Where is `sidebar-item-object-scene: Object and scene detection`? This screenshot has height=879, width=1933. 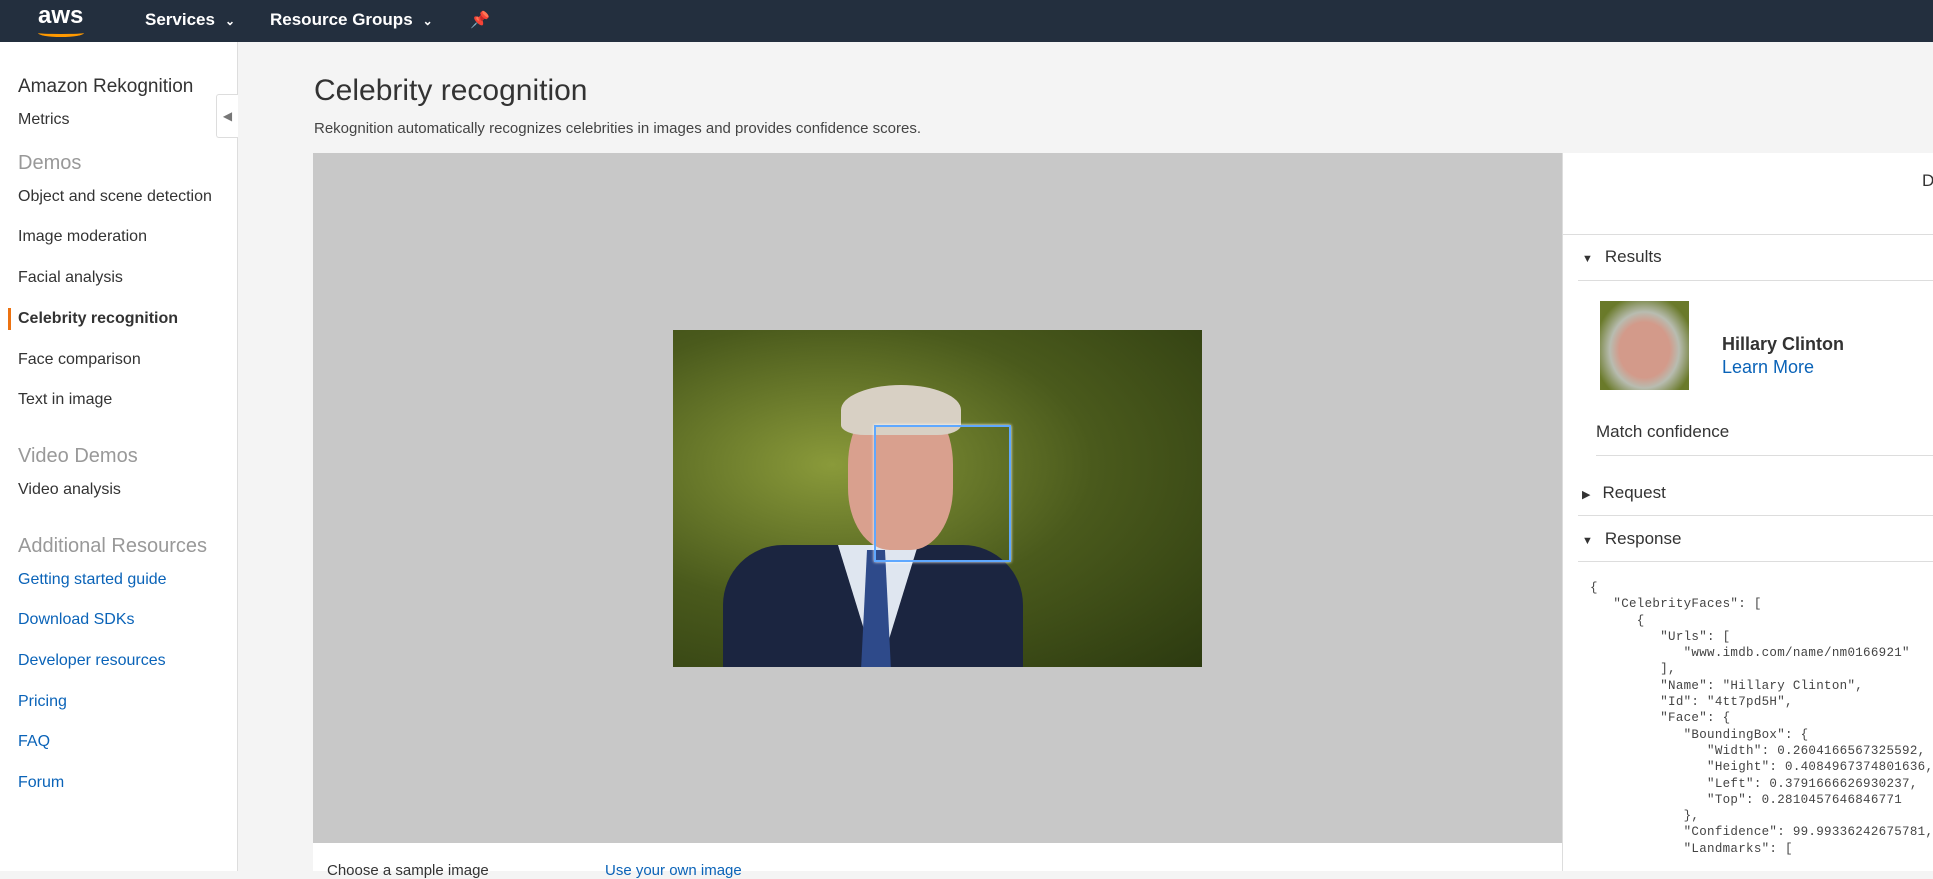 sidebar-item-object-scene: Object and scene detection is located at coordinates (115, 197).